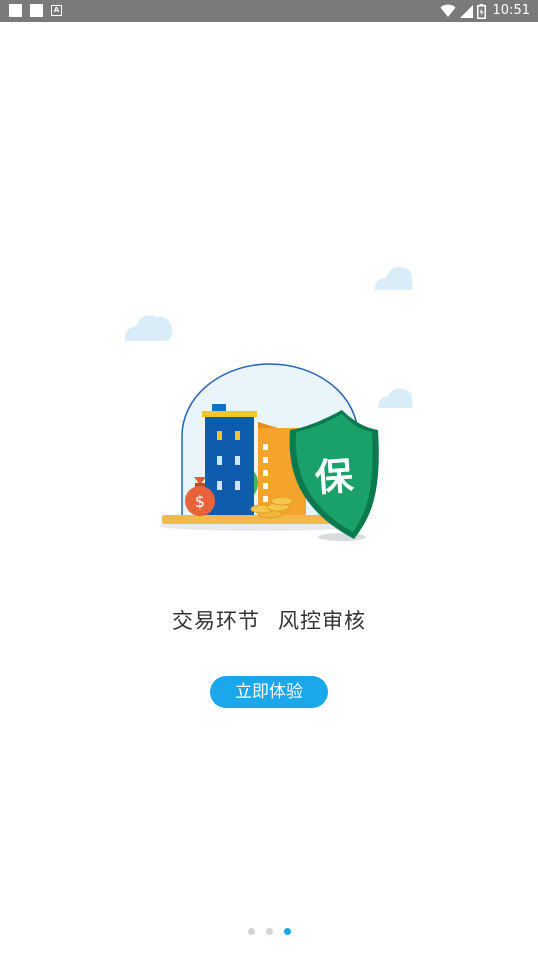  Describe the element at coordinates (466, 11) in the screenshot. I see `signal-icon` at that location.